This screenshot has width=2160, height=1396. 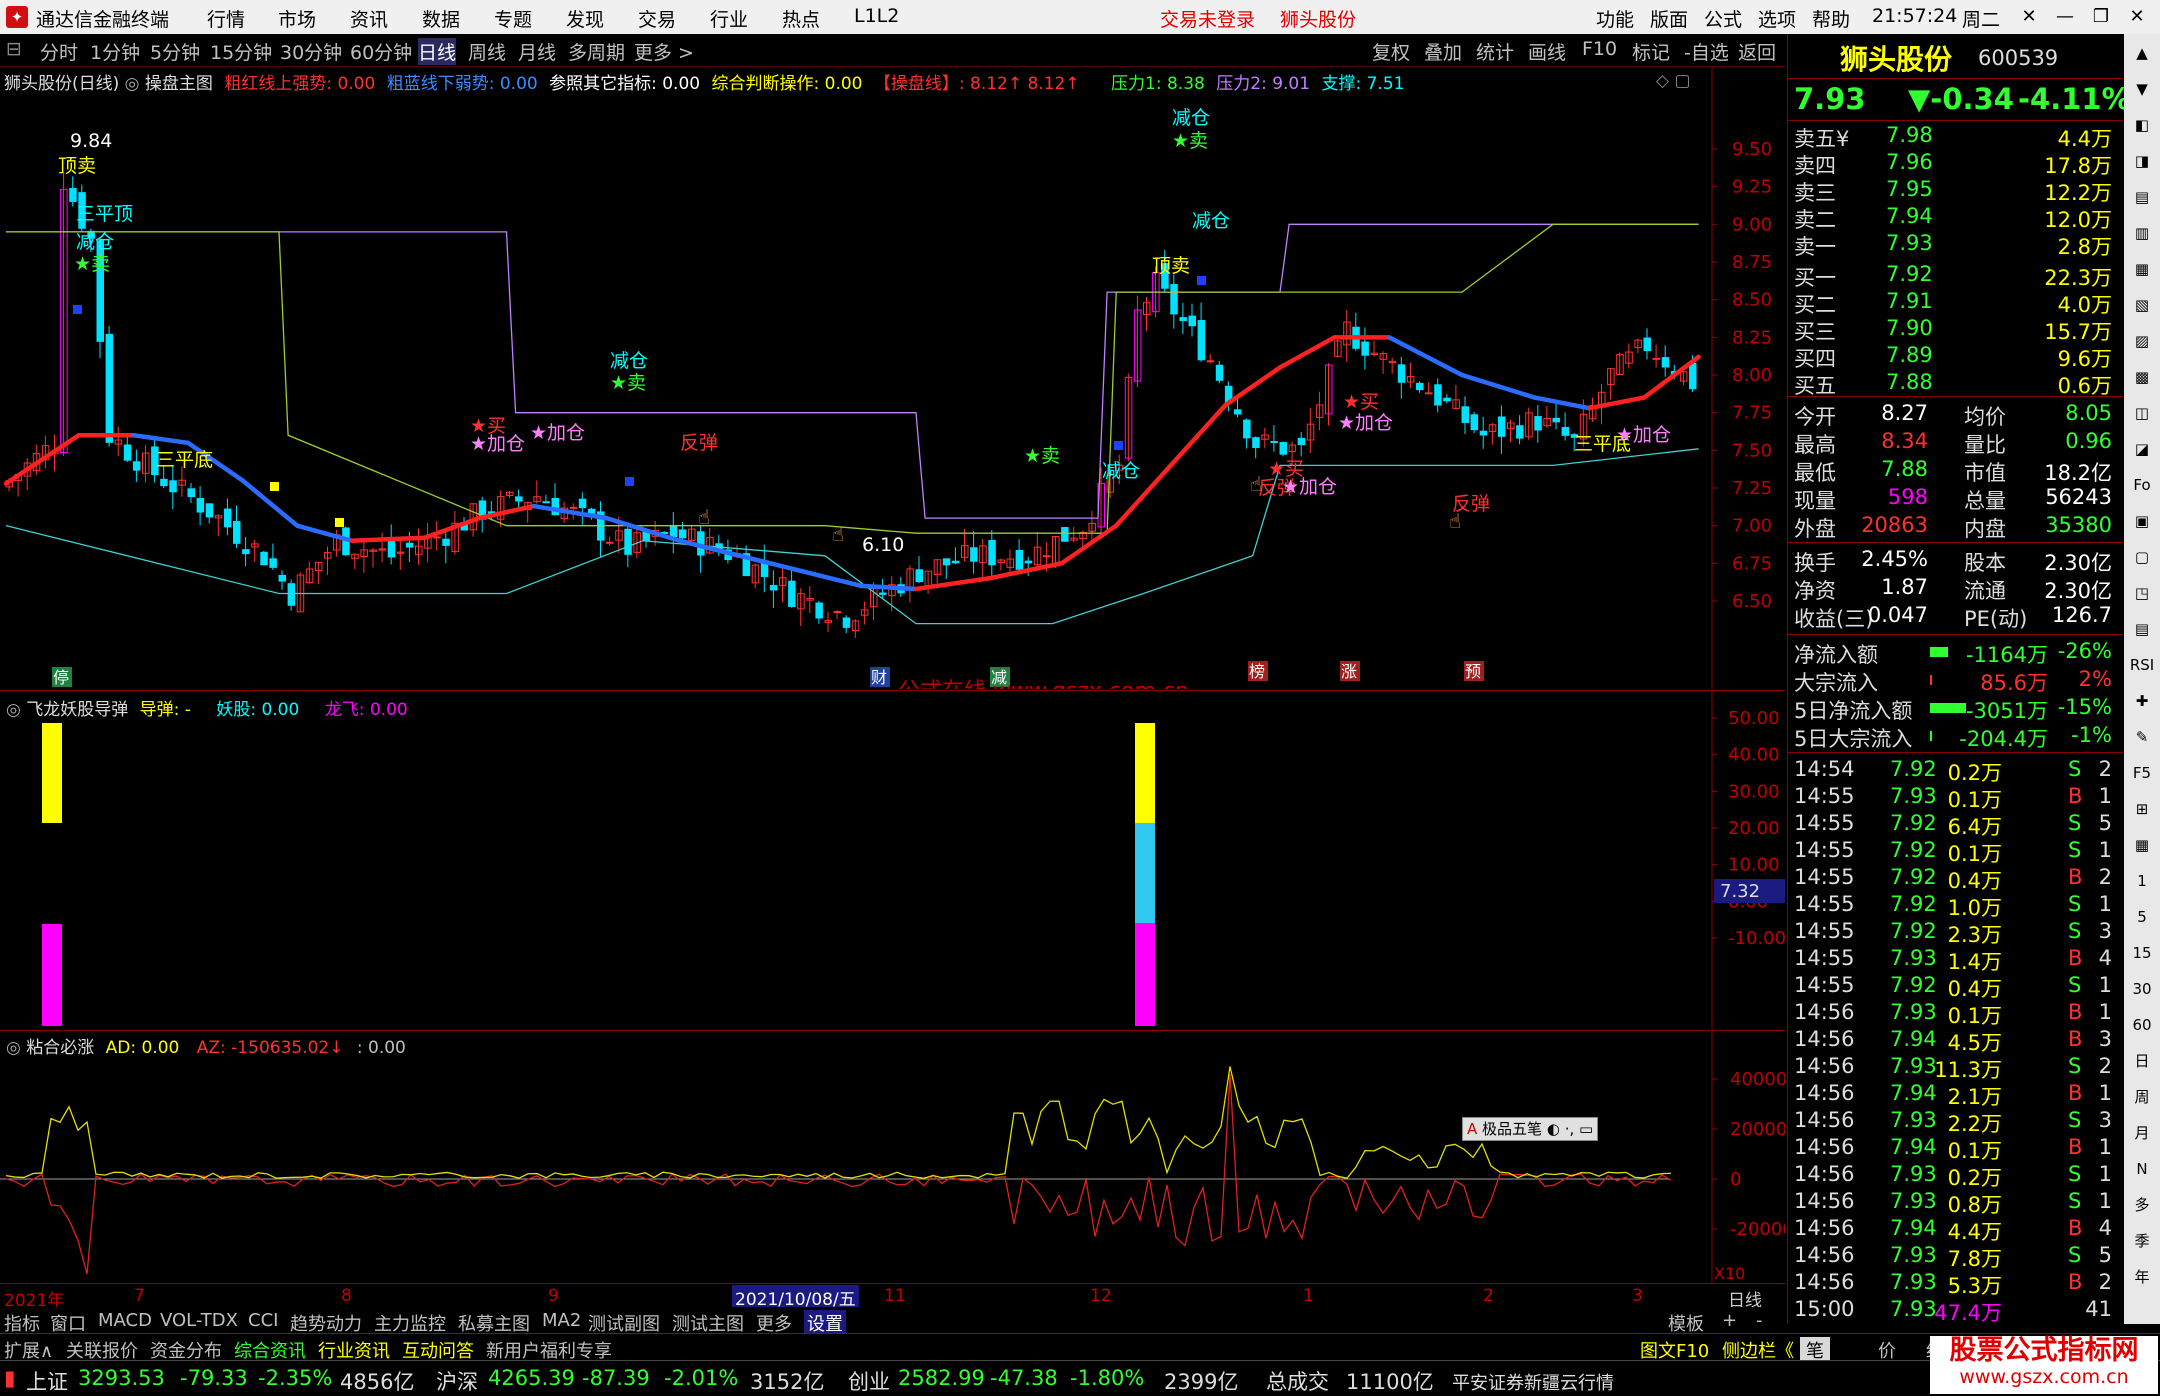 What do you see at coordinates (1547, 51) in the screenshot?
I see `btn-draw: 画线` at bounding box center [1547, 51].